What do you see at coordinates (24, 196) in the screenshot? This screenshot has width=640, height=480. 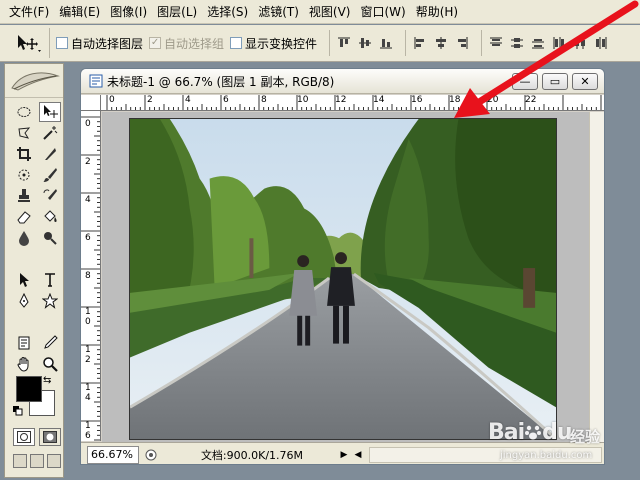 I see `clone-stamp-icon` at bounding box center [24, 196].